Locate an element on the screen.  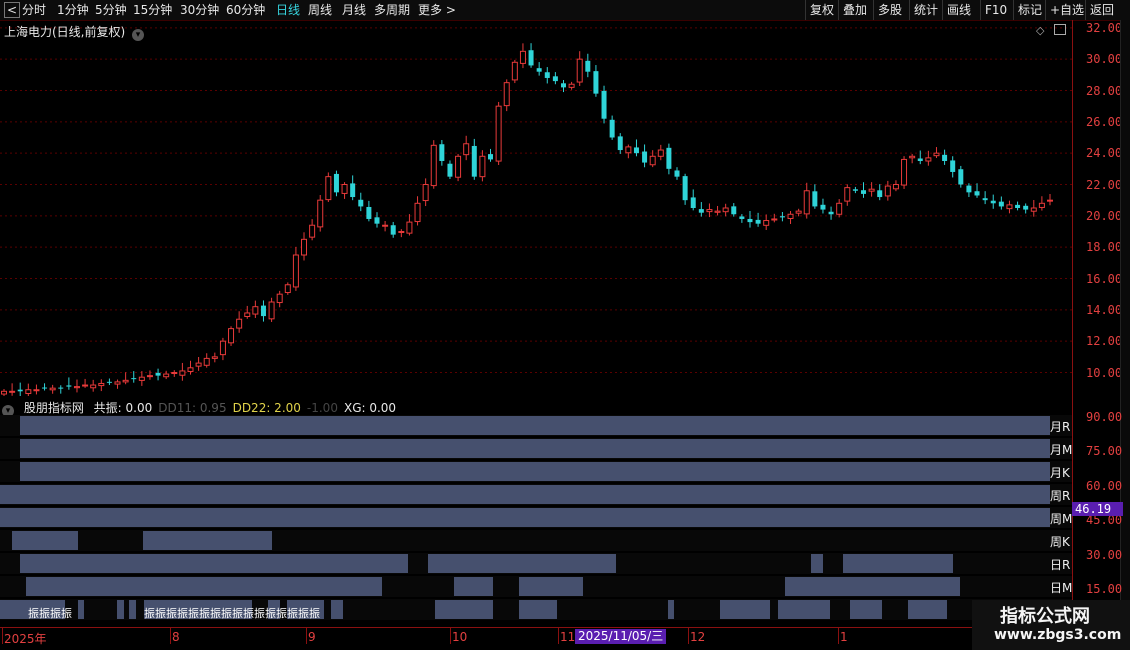
period-tab-4: 30分钟 is located at coordinates (199, 10).